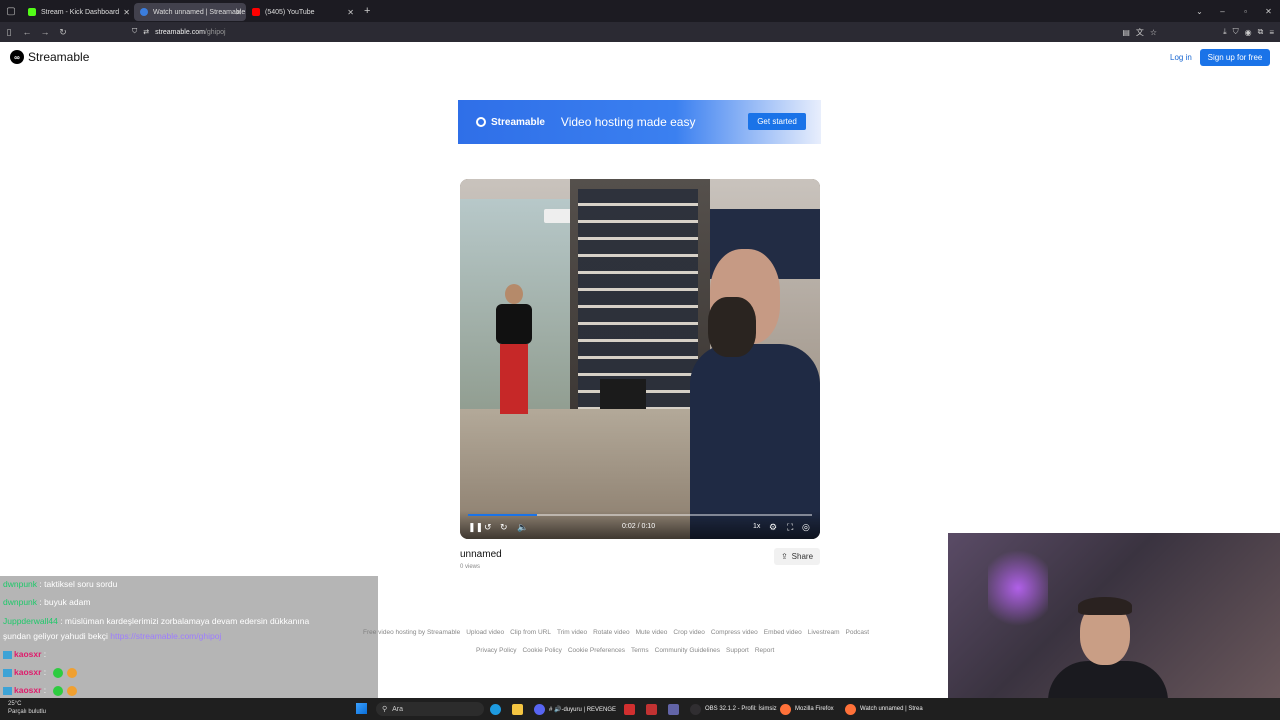  Describe the element at coordinates (1199, 11) in the screenshot. I see `chevron-down-icon: ⌄` at that location.